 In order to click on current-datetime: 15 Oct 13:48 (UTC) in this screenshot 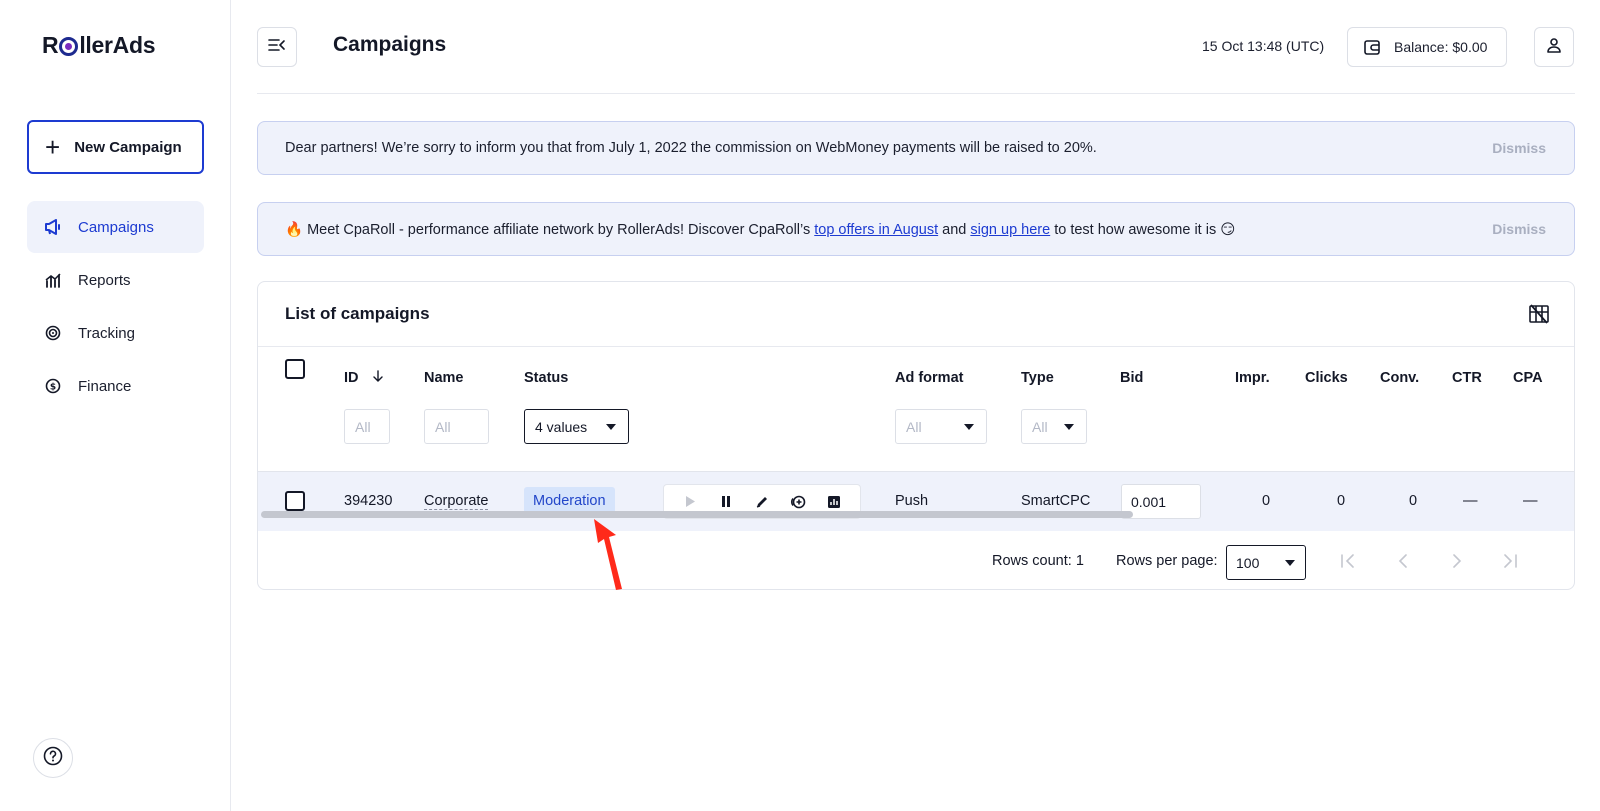, I will do `click(1263, 46)`.